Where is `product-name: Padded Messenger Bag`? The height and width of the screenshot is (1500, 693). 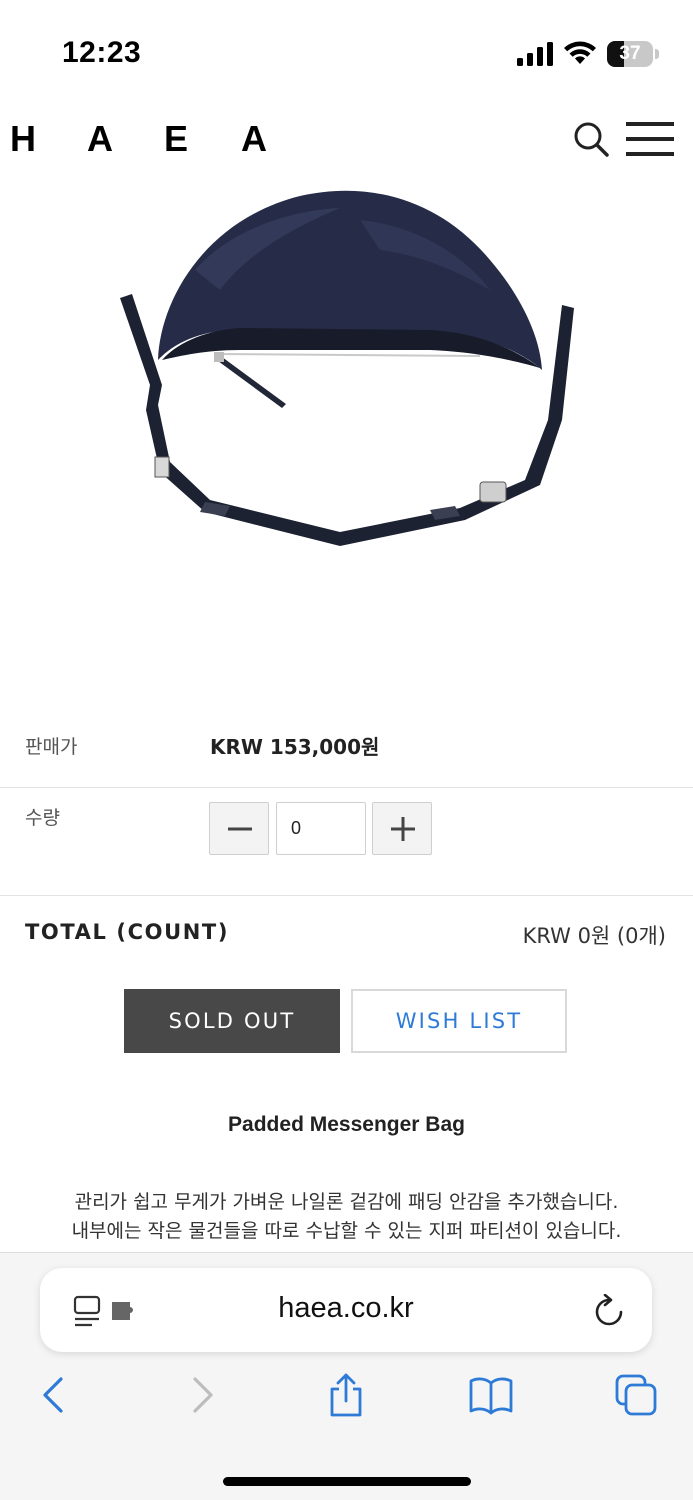
product-name: Padded Messenger Bag is located at coordinates (346, 1124).